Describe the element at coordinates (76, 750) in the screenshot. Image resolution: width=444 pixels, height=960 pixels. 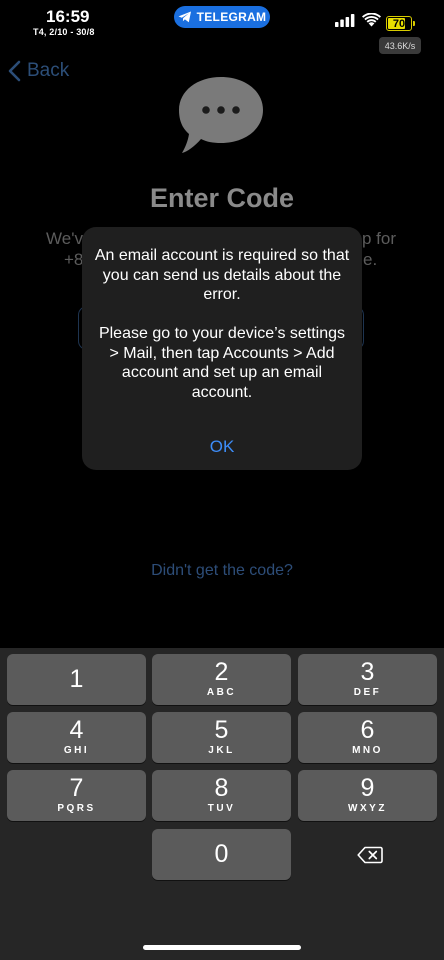
I see `key-letters: GHI` at that location.